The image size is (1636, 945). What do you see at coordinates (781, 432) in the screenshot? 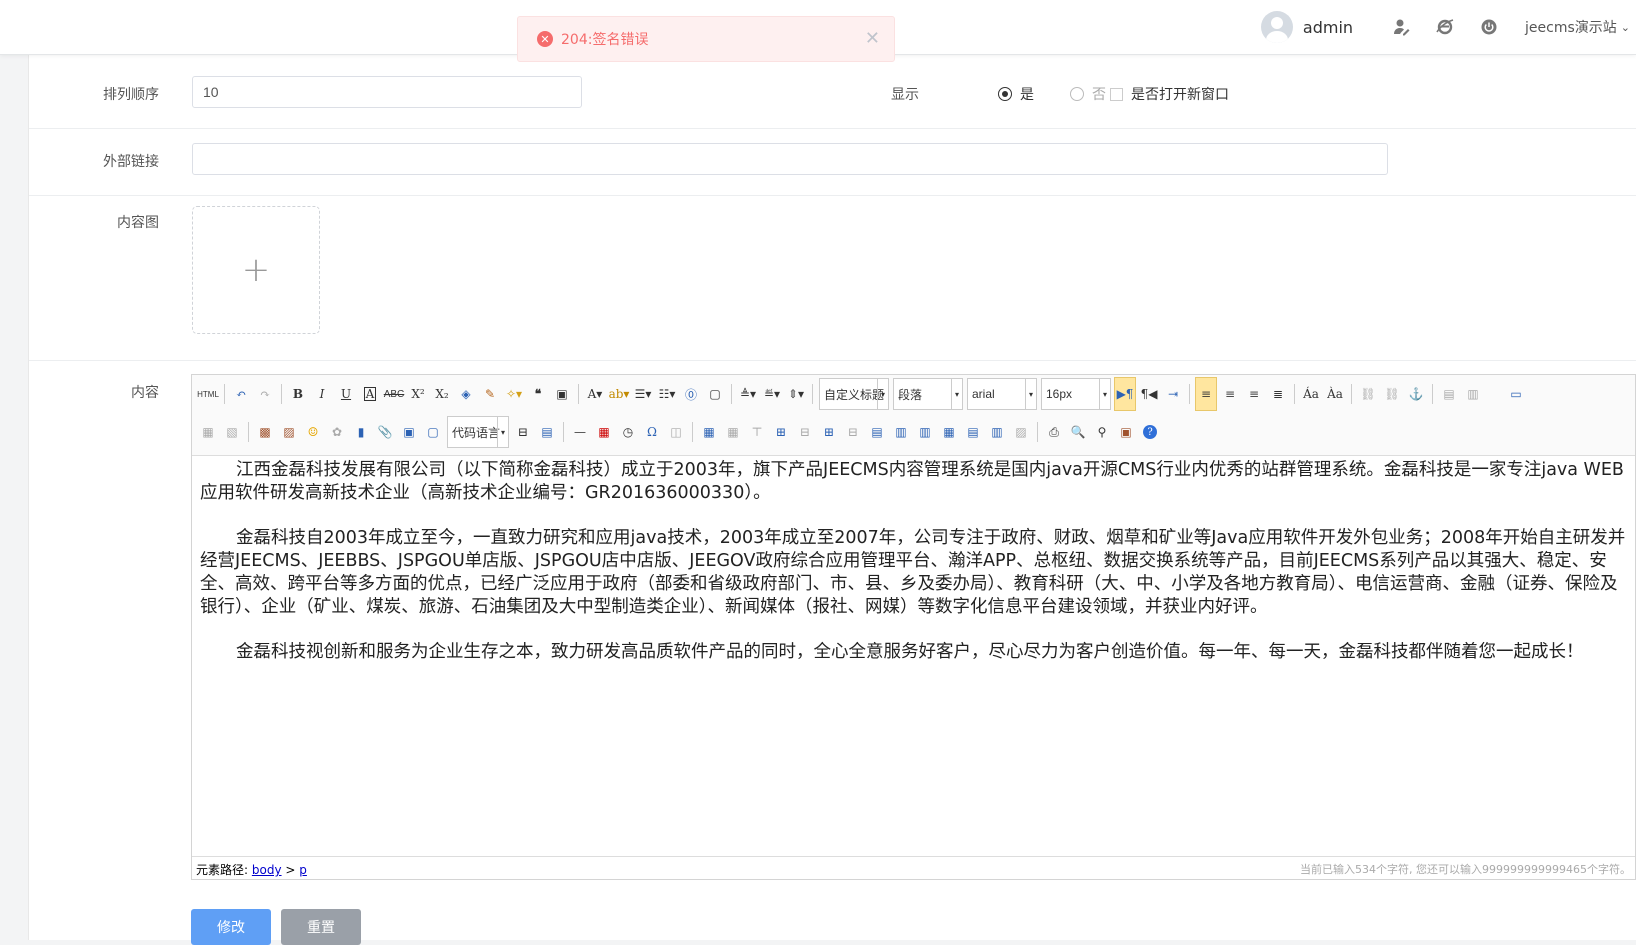
I see `insert-row-icon: ⊞` at bounding box center [781, 432].